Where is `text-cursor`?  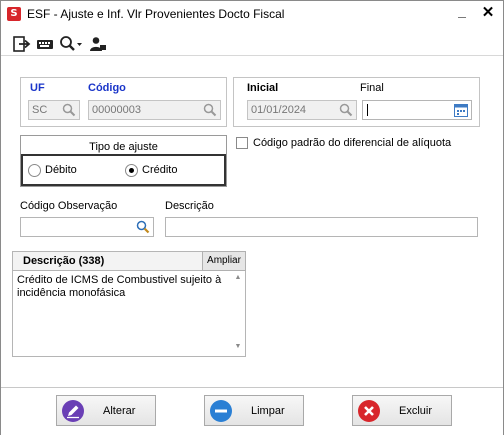
text-cursor is located at coordinates (367, 110).